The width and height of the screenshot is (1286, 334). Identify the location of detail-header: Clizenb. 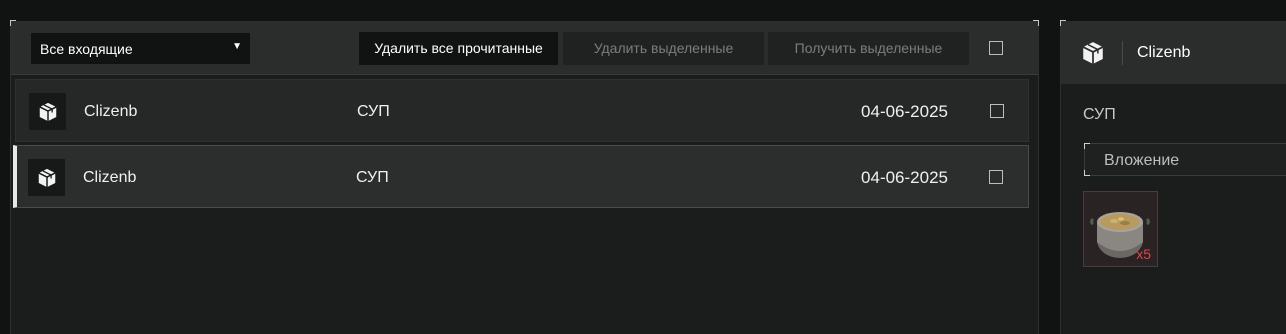
(1173, 52).